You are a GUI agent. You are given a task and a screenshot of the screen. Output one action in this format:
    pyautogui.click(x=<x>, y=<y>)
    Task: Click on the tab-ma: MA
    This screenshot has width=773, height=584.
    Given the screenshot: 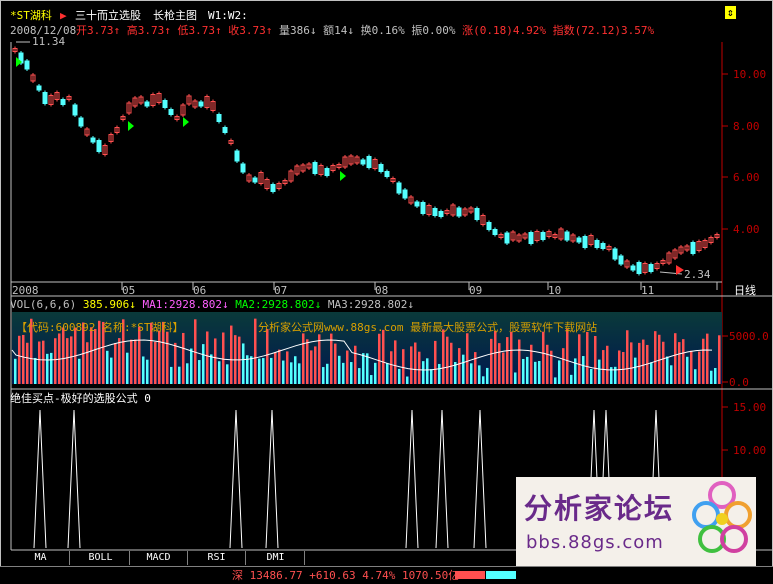 What is the action you would take?
    pyautogui.click(x=41, y=558)
    